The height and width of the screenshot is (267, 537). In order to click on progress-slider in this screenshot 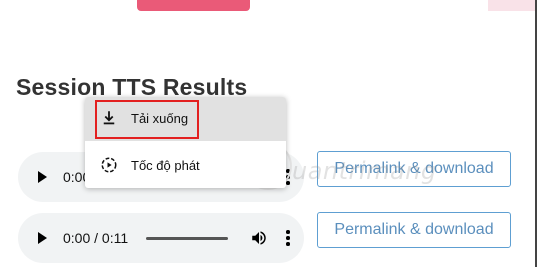, I will do `click(187, 238)`.